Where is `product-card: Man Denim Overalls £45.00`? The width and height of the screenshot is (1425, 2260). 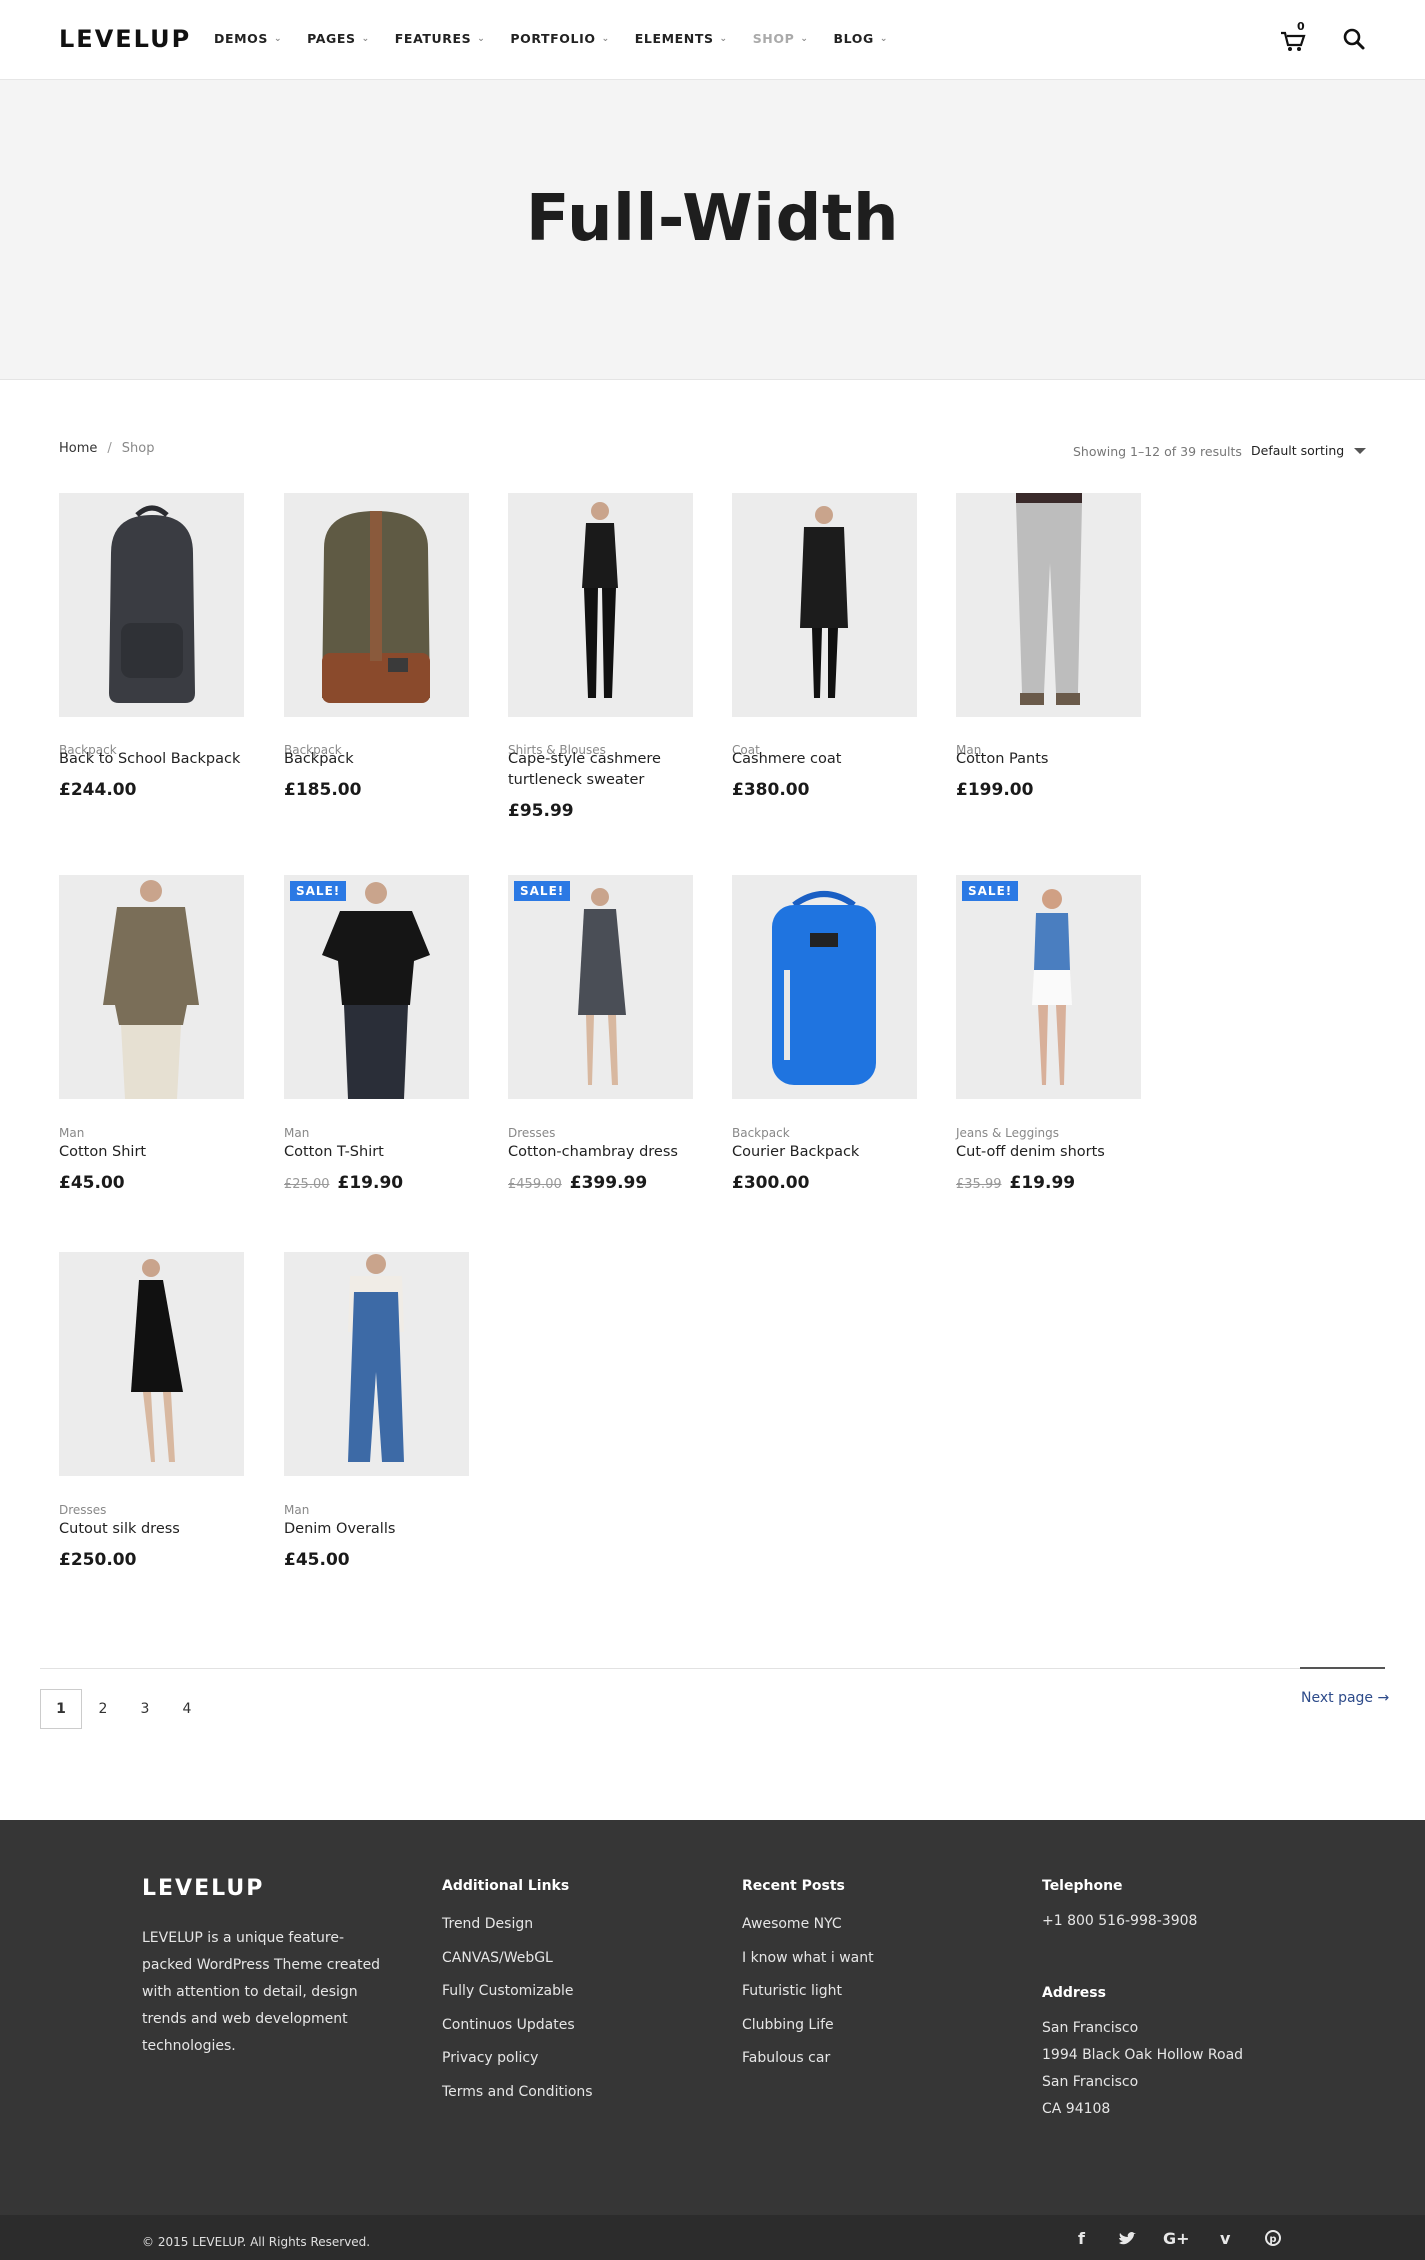 product-card: Man Denim Overalls £45.00 is located at coordinates (376, 1411).